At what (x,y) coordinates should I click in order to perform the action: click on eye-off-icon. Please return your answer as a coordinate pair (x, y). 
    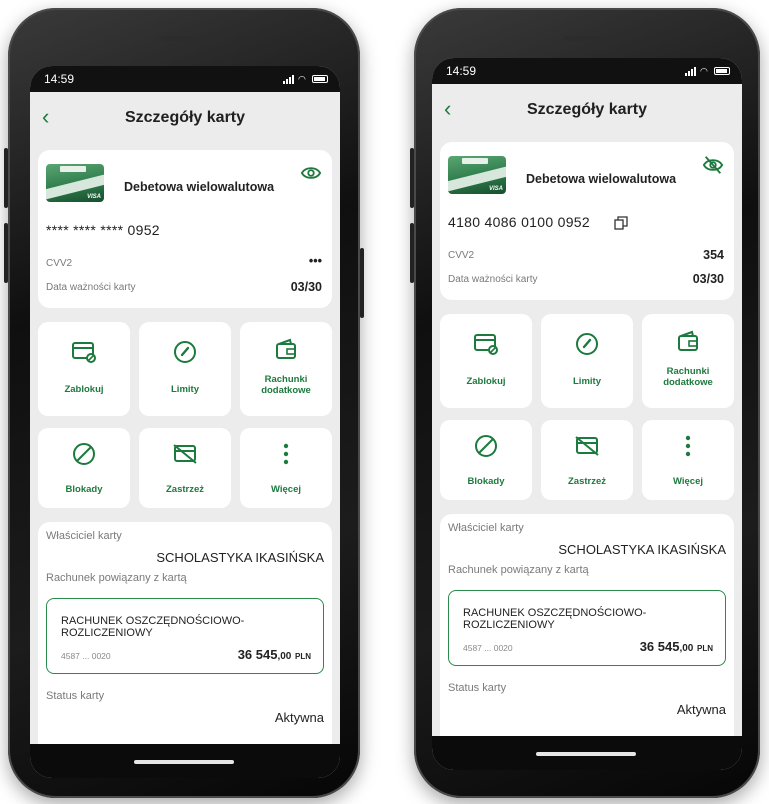
    Looking at the image, I should click on (713, 165).